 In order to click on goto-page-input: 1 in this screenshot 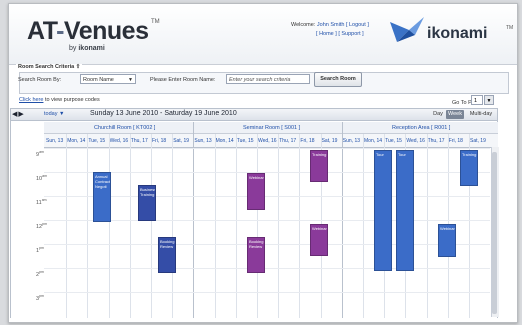, I will do `click(477, 100)`.